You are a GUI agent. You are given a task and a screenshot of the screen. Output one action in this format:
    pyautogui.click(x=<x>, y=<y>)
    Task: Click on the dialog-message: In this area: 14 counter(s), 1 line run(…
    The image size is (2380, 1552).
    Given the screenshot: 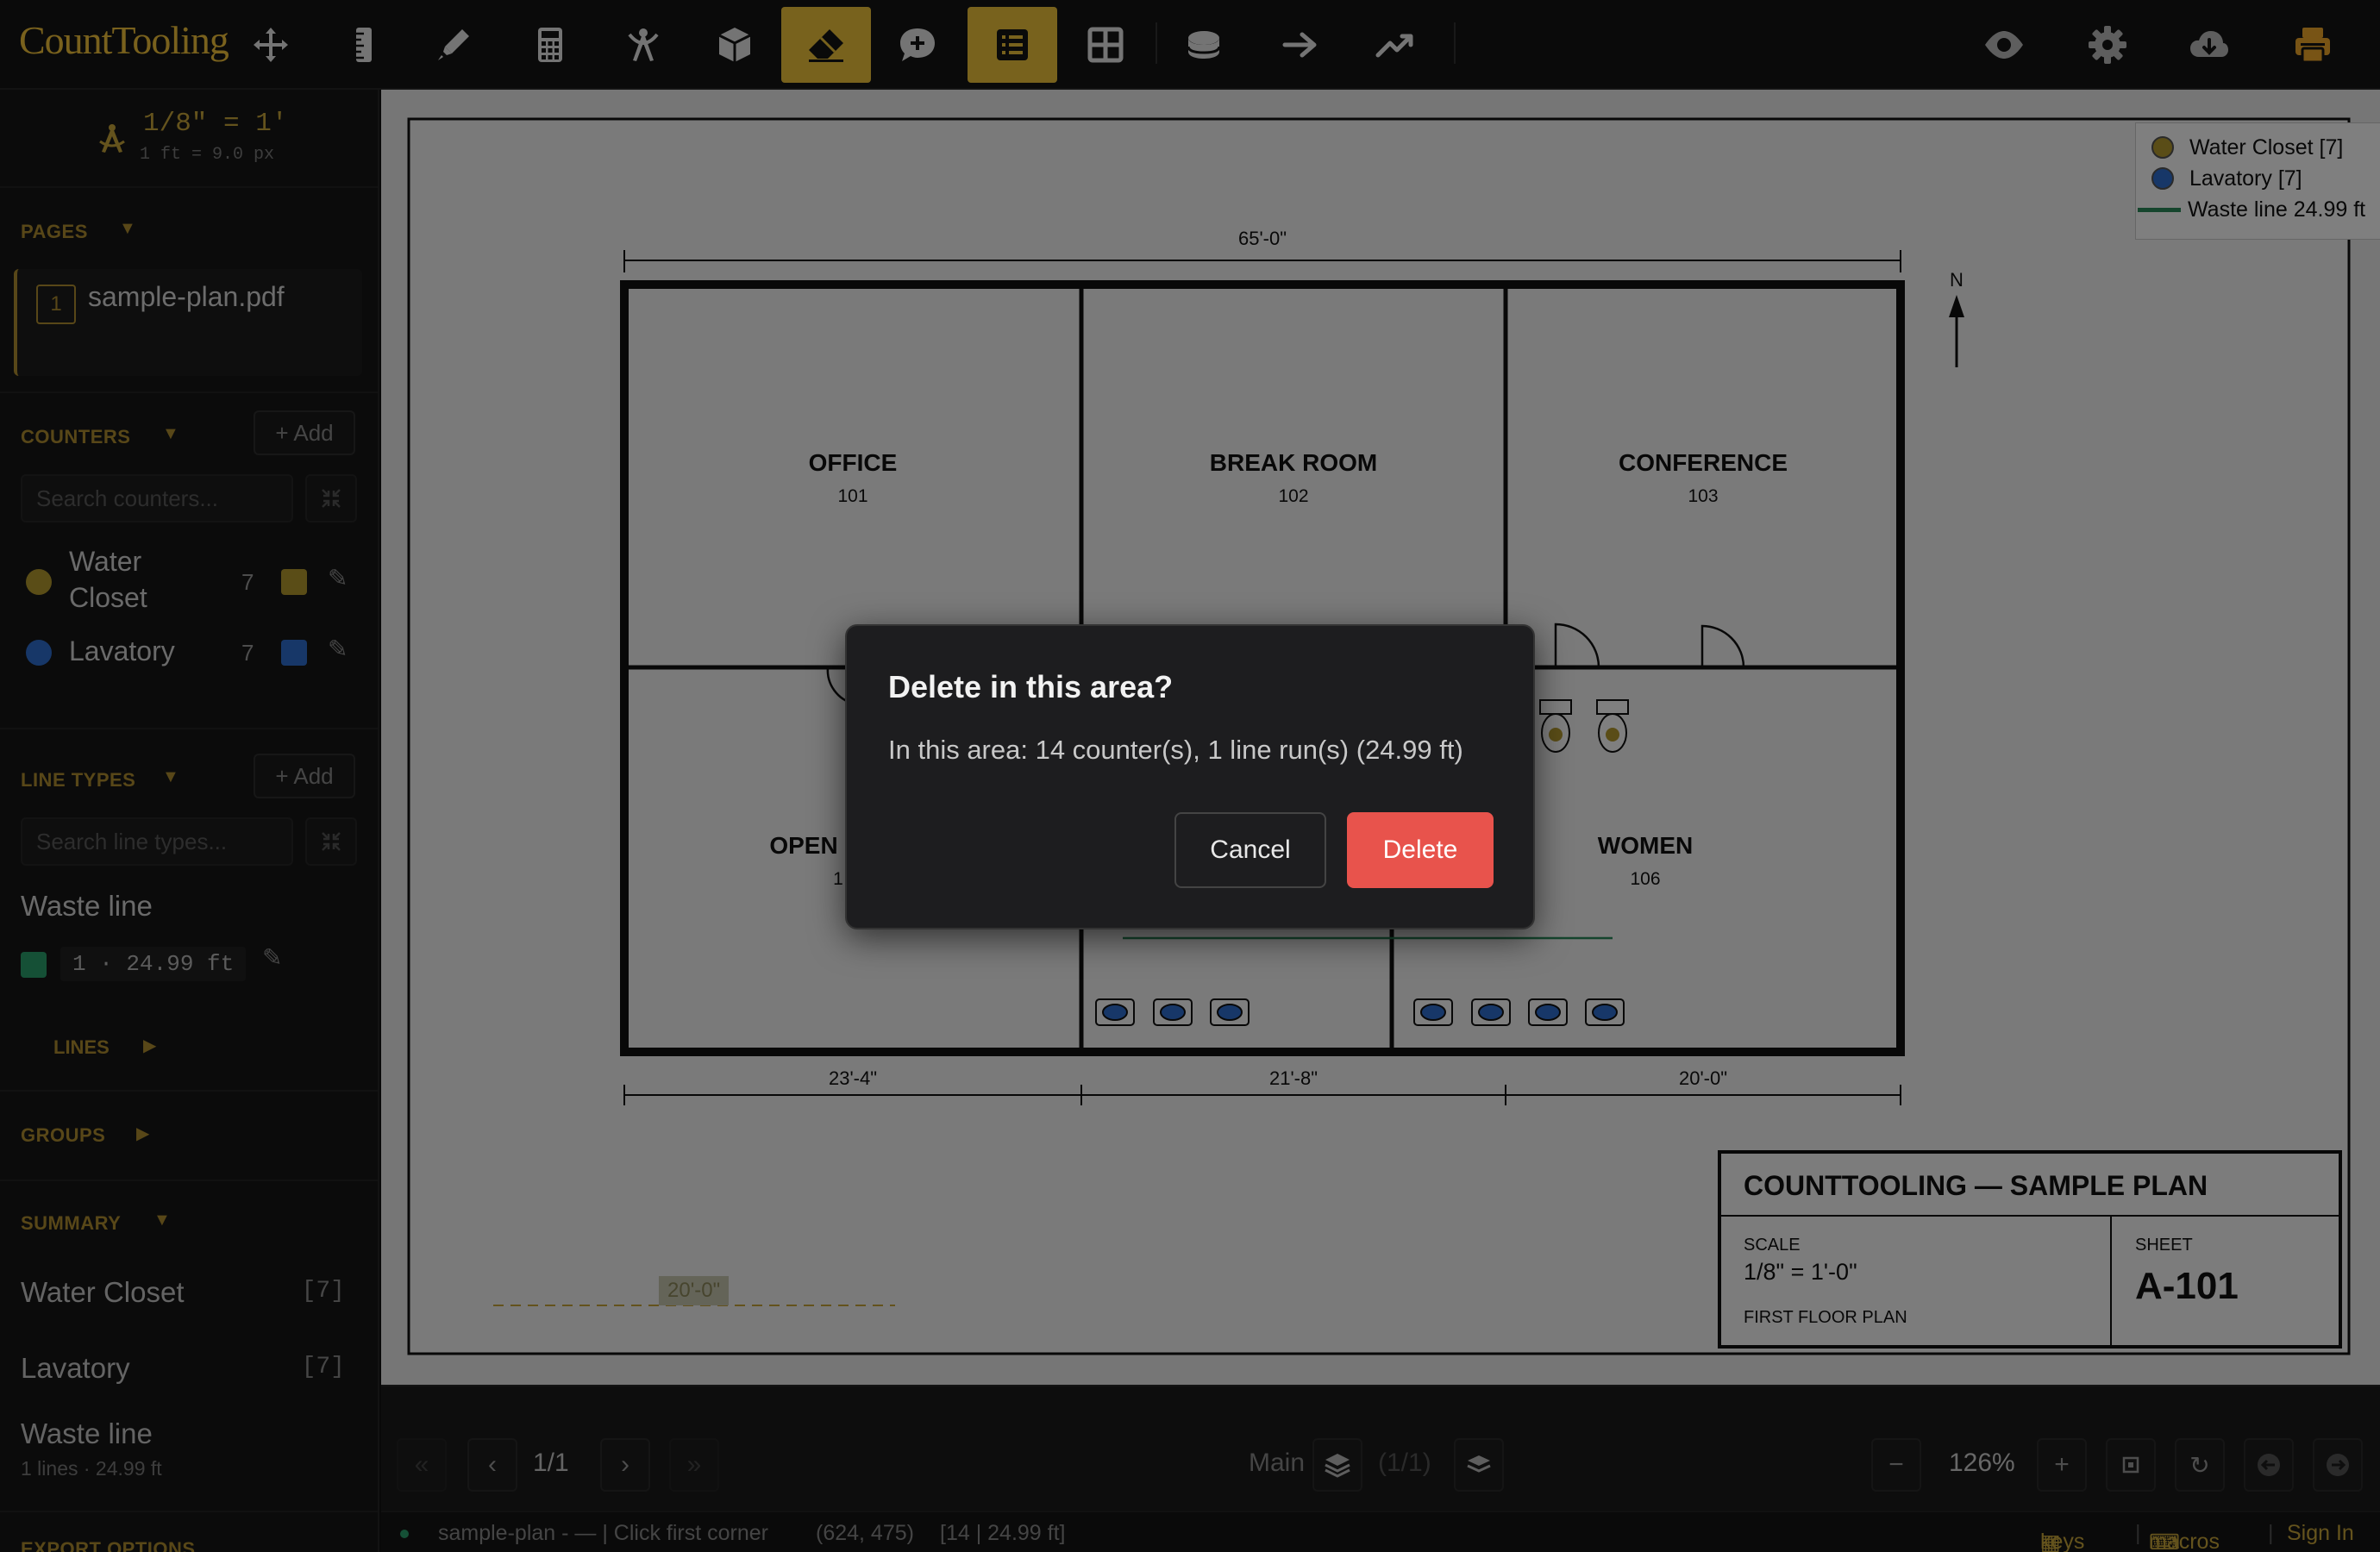 What is the action you would take?
    pyautogui.click(x=1176, y=750)
    